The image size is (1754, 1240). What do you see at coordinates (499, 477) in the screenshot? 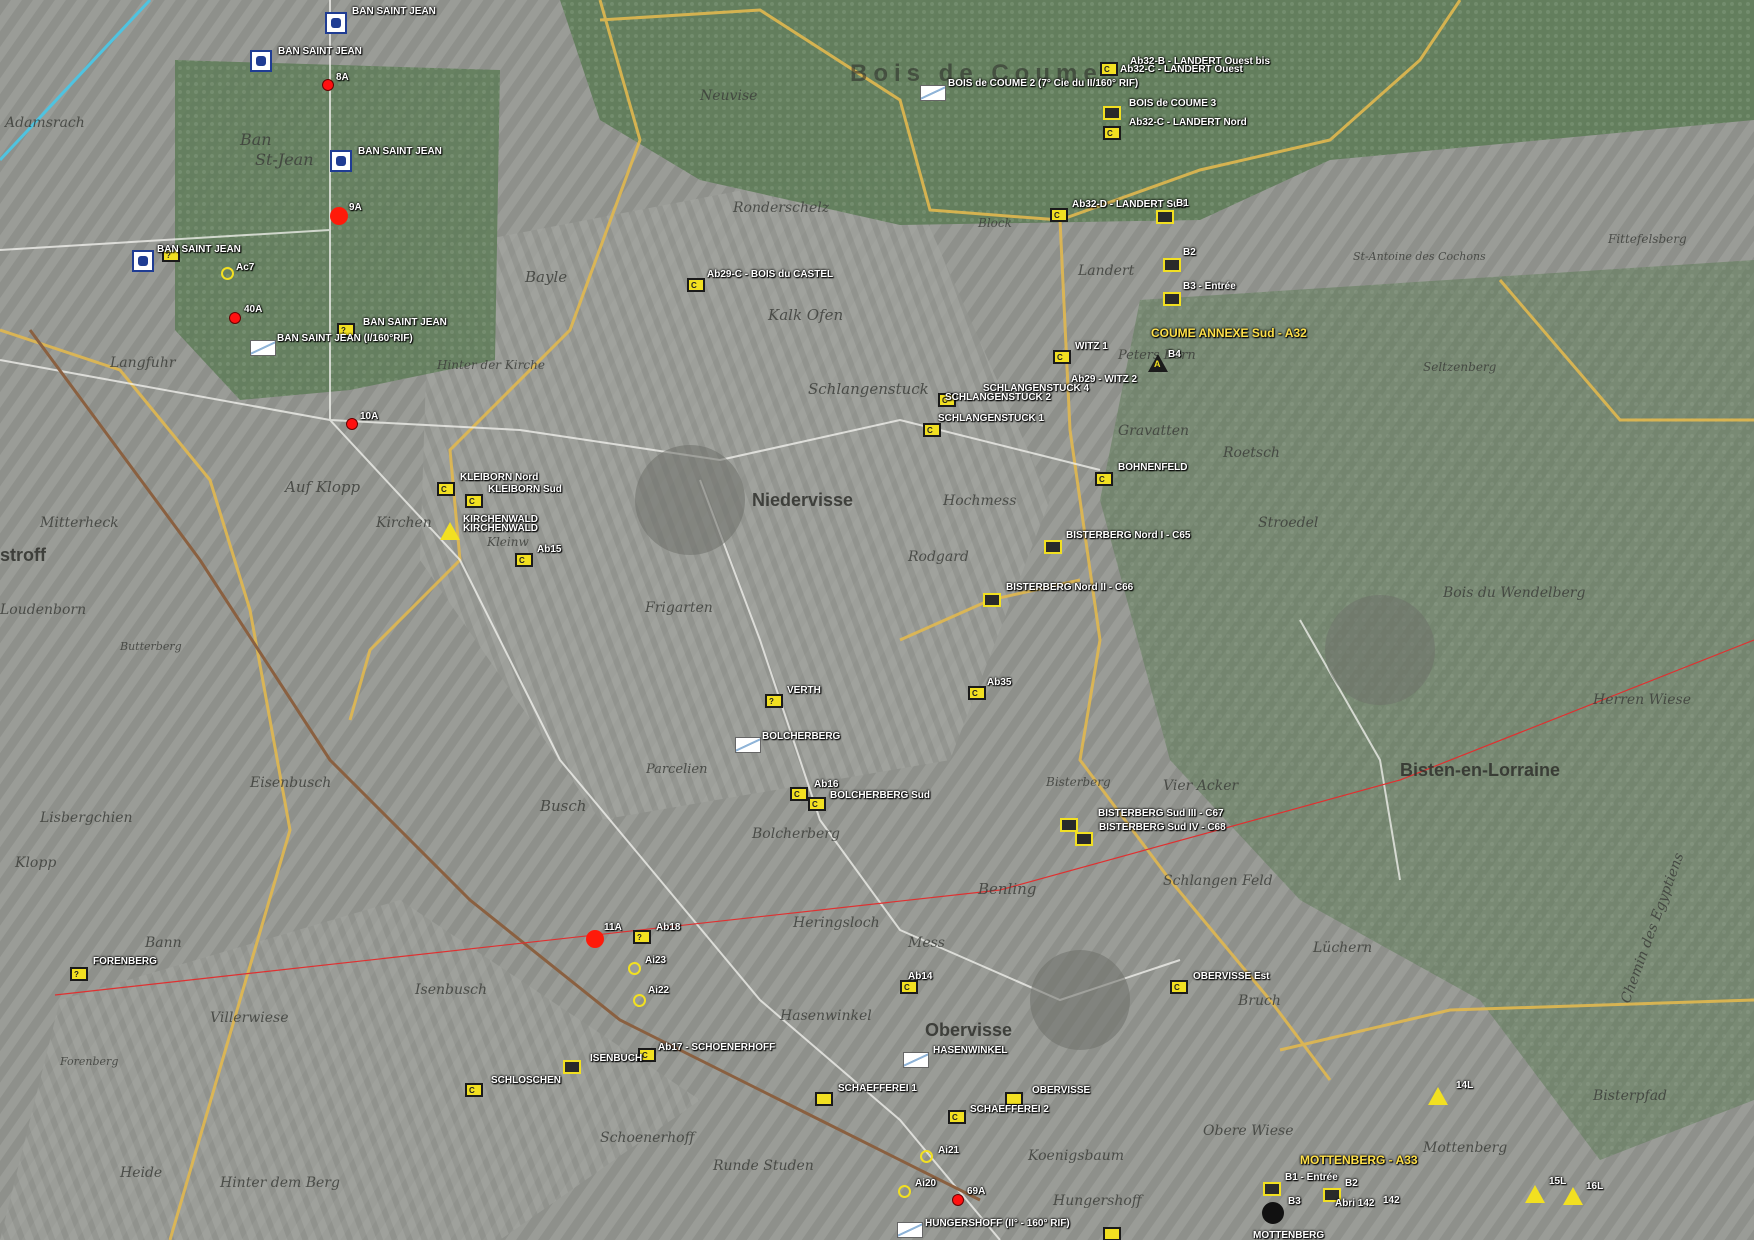
I see `site-label: KLEIBORN Nord` at bounding box center [499, 477].